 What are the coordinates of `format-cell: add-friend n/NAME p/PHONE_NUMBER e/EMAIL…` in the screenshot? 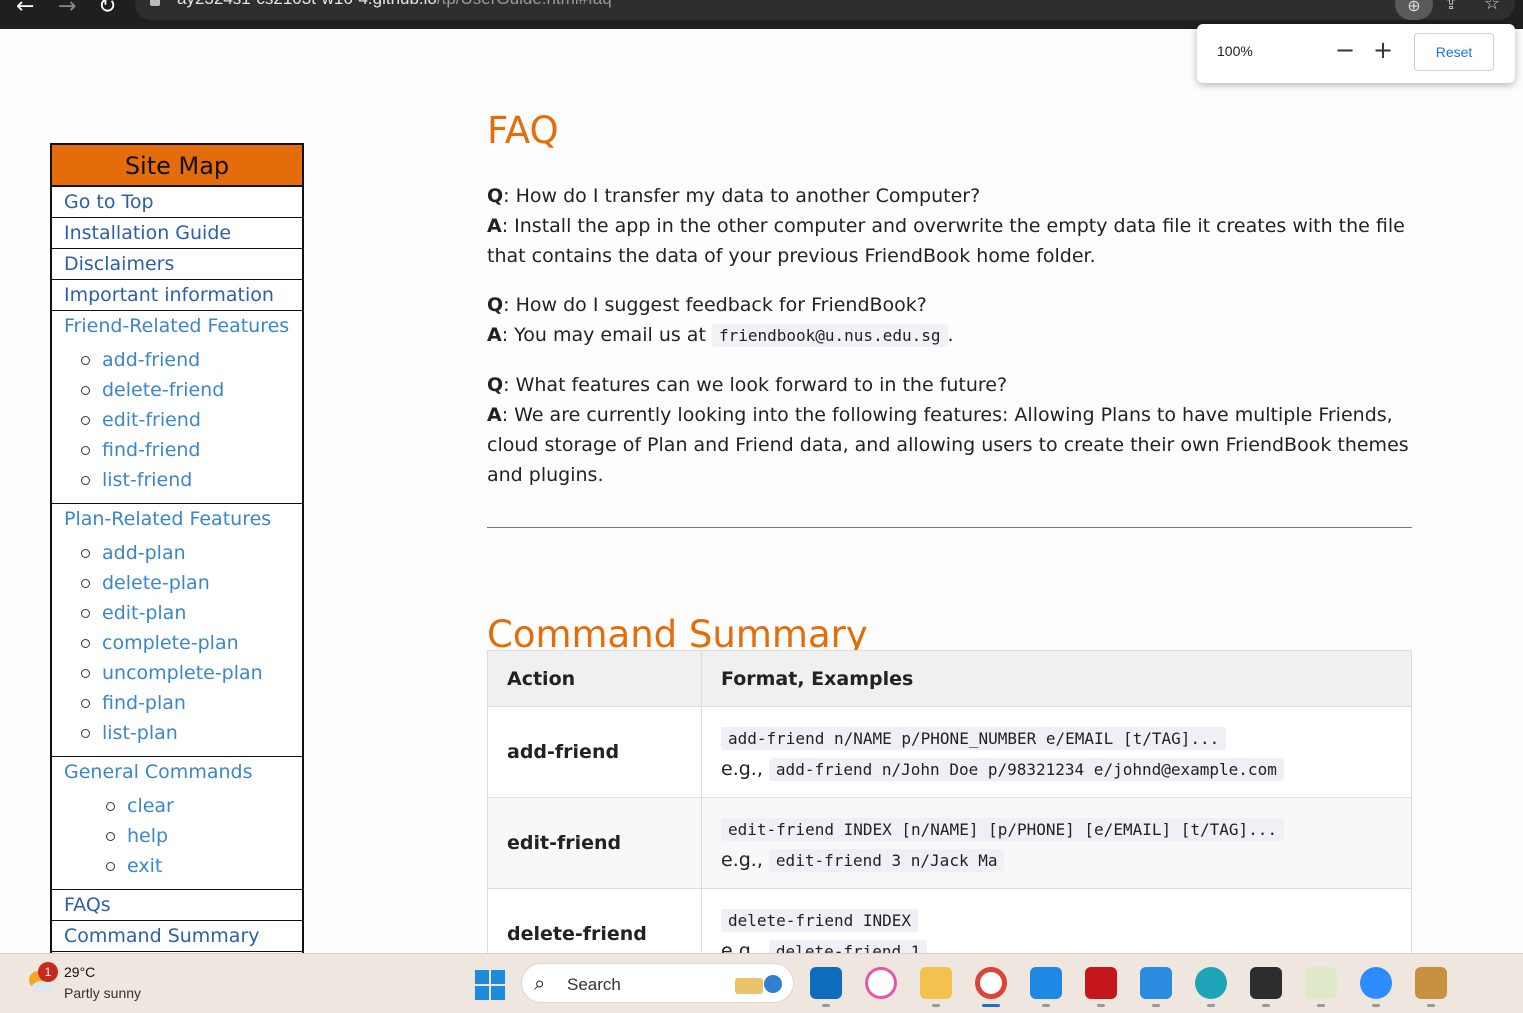 It's located at (1056, 752).